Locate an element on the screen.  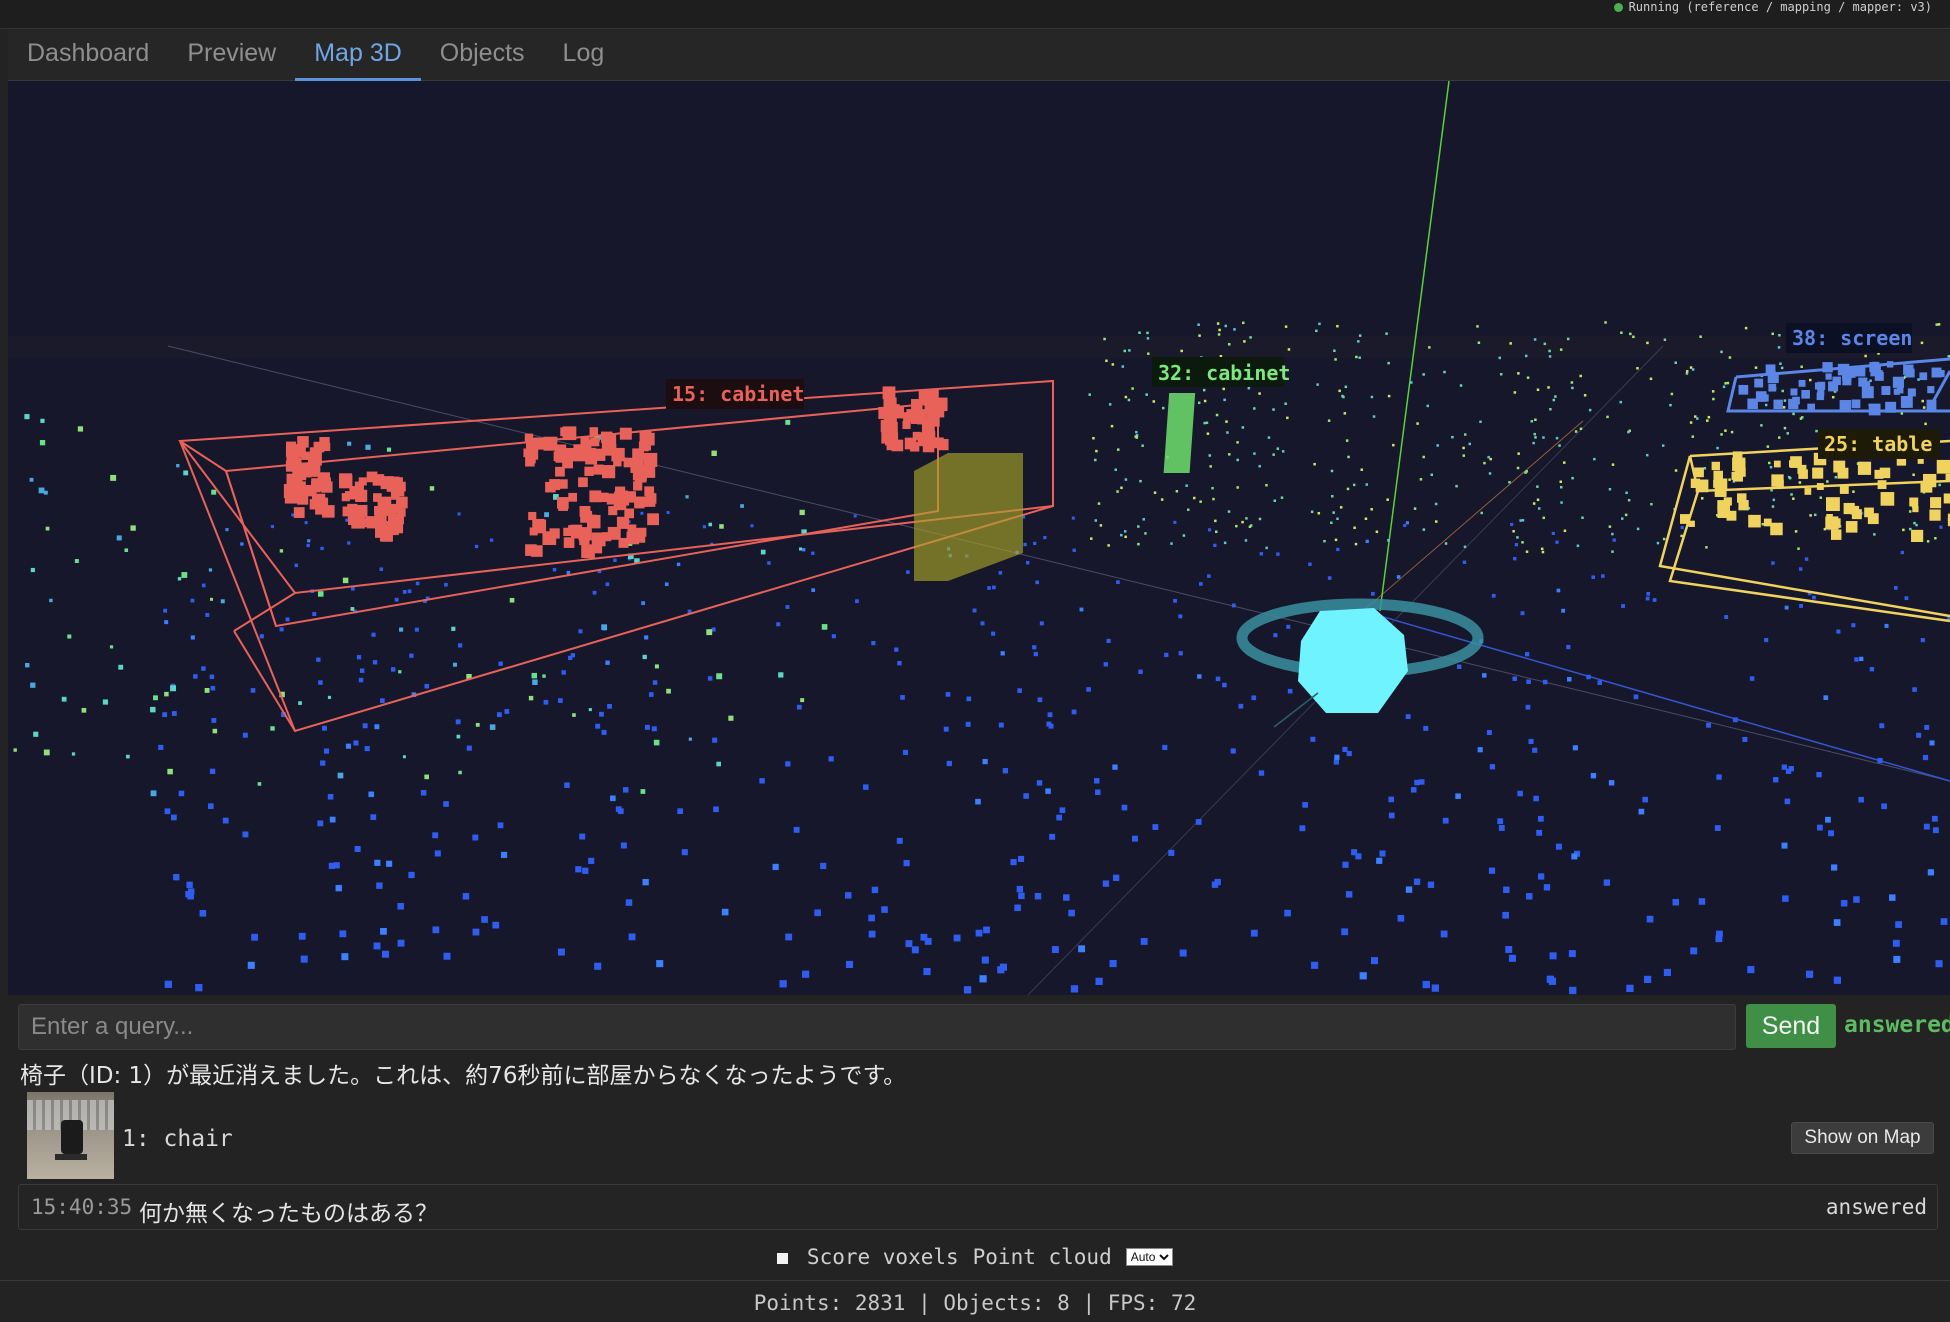
tab-dashboard: Dashboard is located at coordinates (88, 54).